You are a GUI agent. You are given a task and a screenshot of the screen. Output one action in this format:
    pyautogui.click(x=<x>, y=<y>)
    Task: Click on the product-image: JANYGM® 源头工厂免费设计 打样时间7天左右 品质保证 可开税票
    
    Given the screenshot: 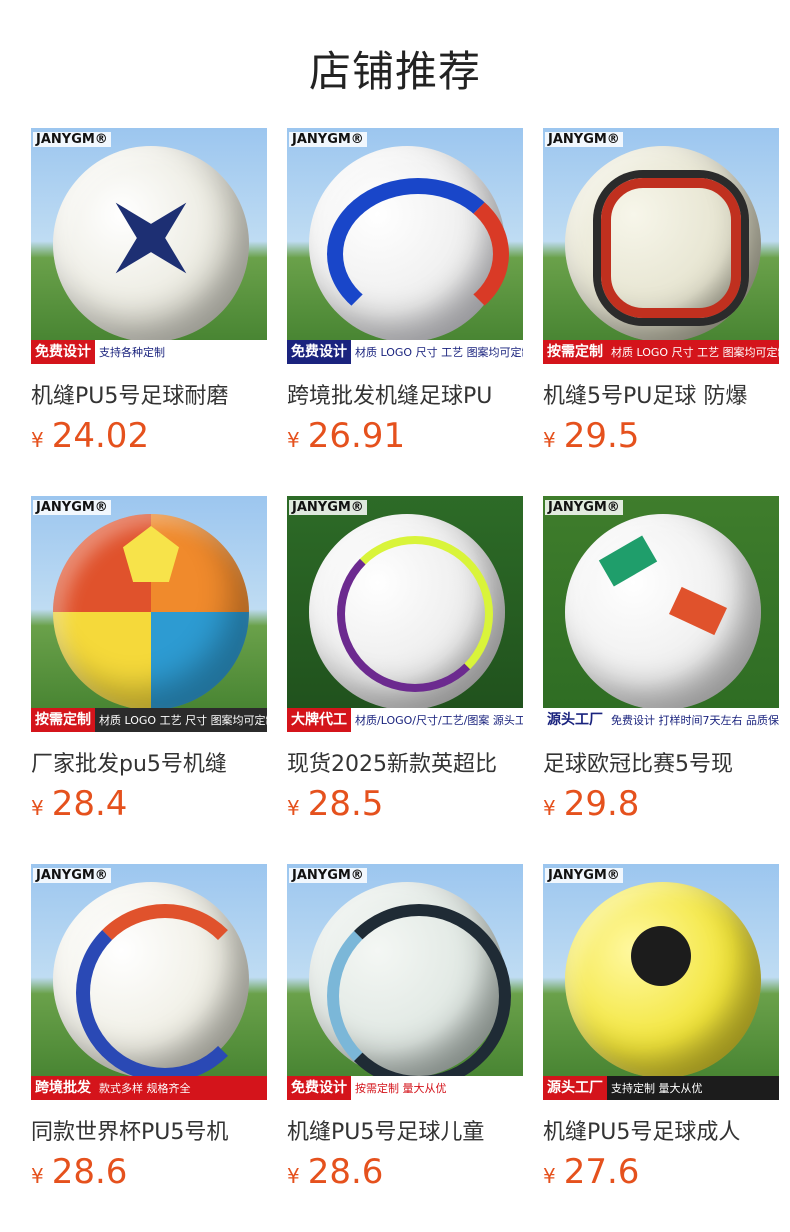 What is the action you would take?
    pyautogui.click(x=661, y=614)
    